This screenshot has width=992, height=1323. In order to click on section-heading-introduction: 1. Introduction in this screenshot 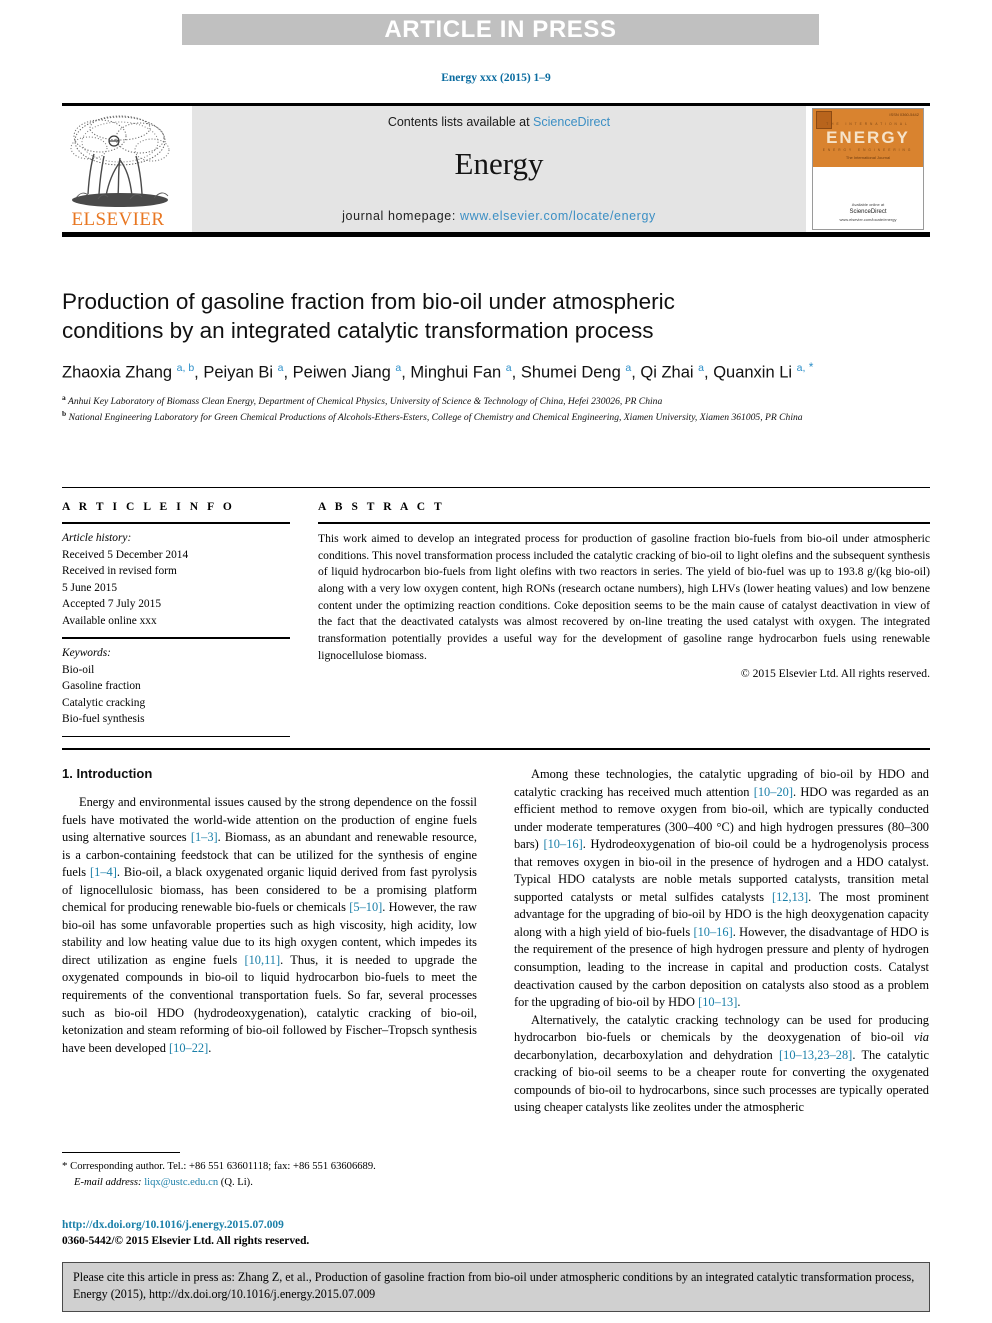, I will do `click(107, 773)`.